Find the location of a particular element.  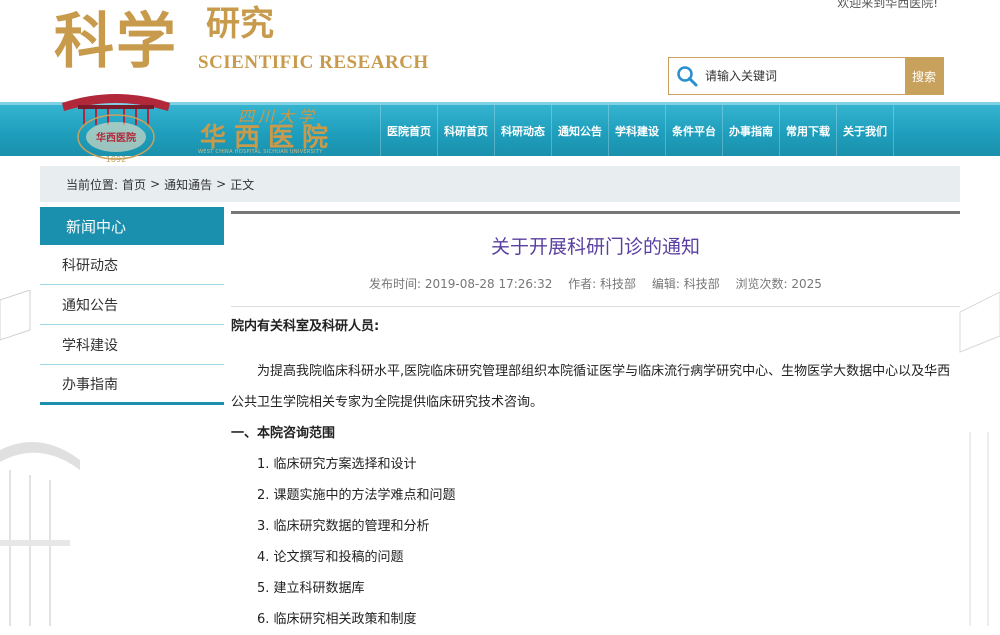

search-button: 搜索 is located at coordinates (924, 76).